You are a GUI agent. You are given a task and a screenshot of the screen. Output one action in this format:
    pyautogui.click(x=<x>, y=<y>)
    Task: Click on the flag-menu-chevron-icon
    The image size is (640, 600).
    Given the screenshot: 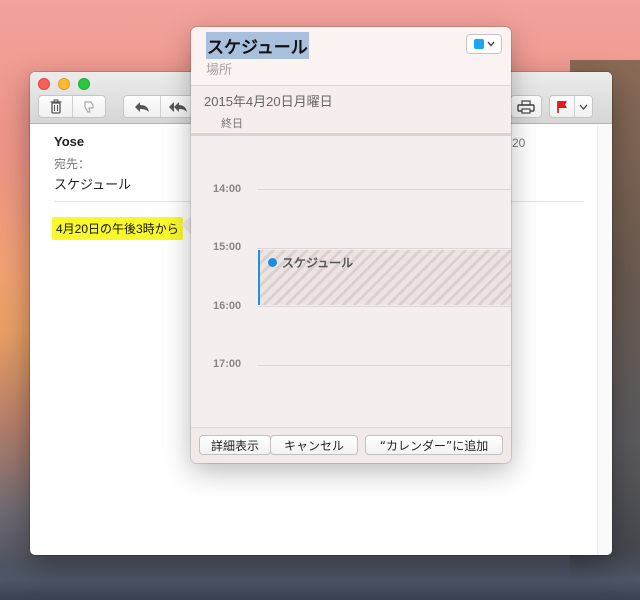 What is the action you would take?
    pyautogui.click(x=583, y=107)
    